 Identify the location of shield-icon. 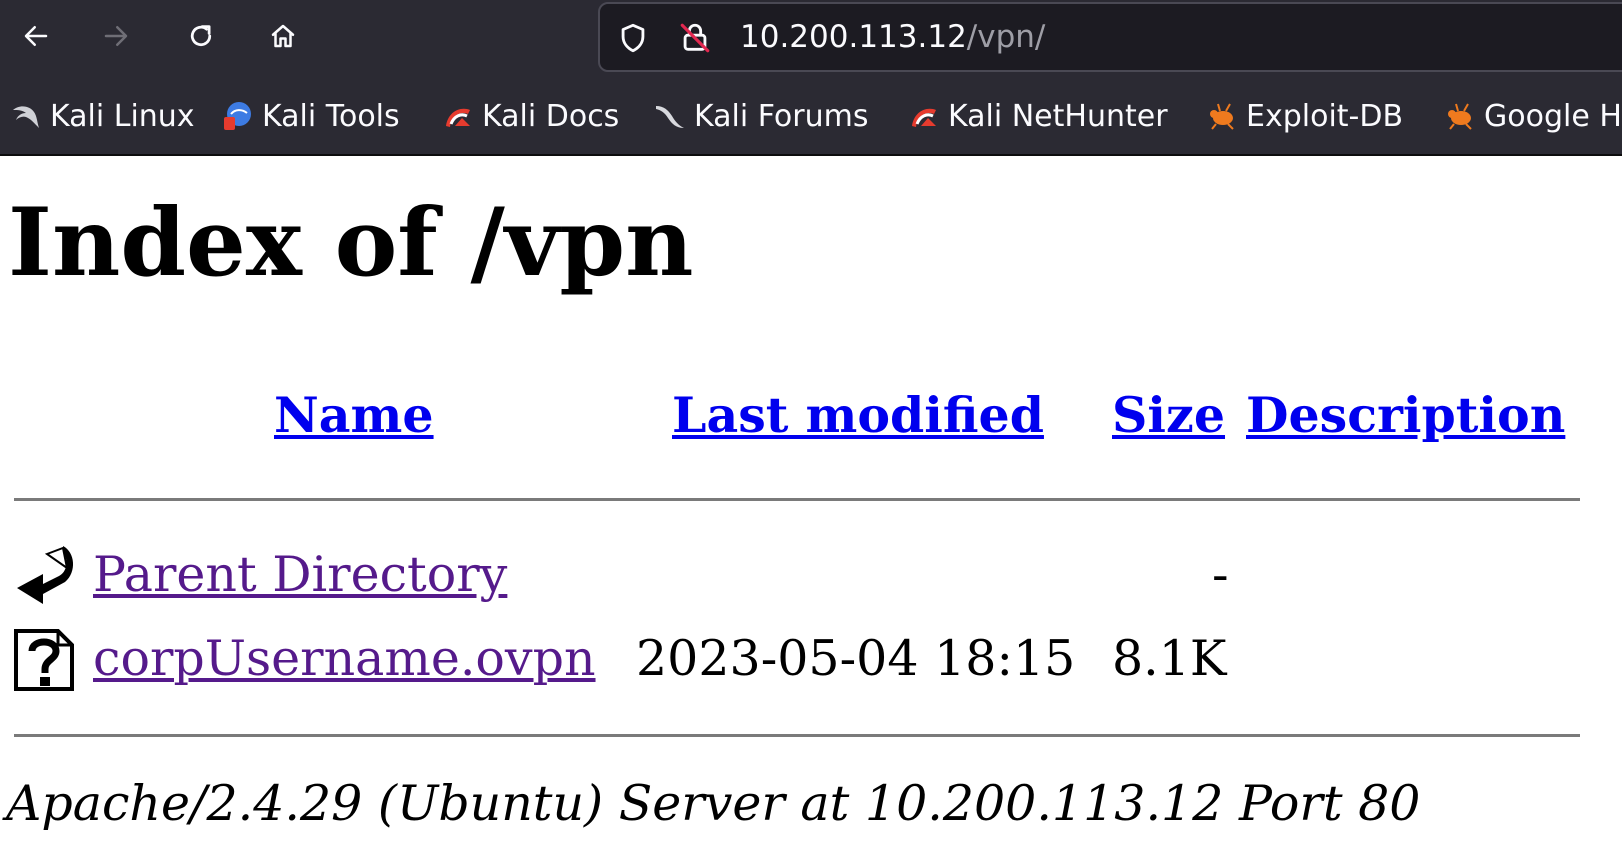
(633, 38).